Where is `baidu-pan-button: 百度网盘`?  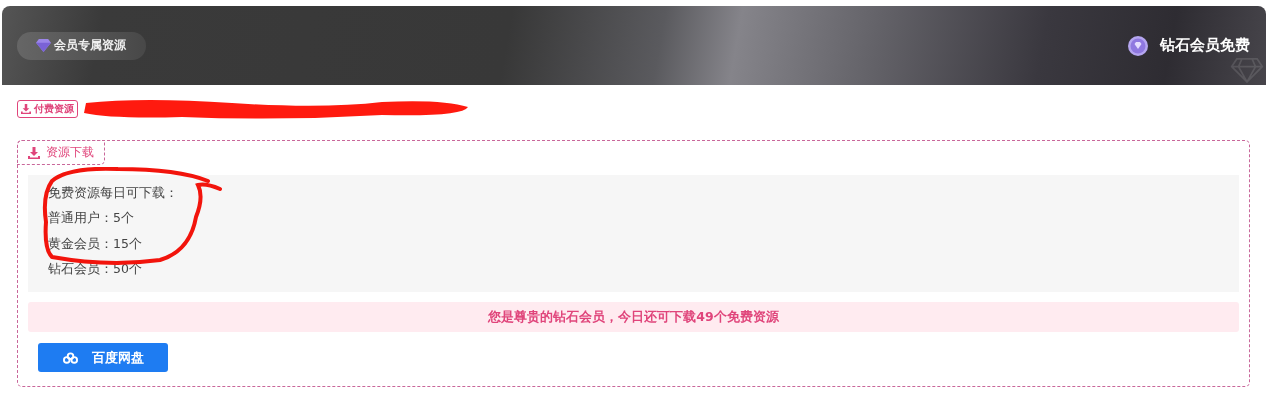
baidu-pan-button: 百度网盘 is located at coordinates (103, 358).